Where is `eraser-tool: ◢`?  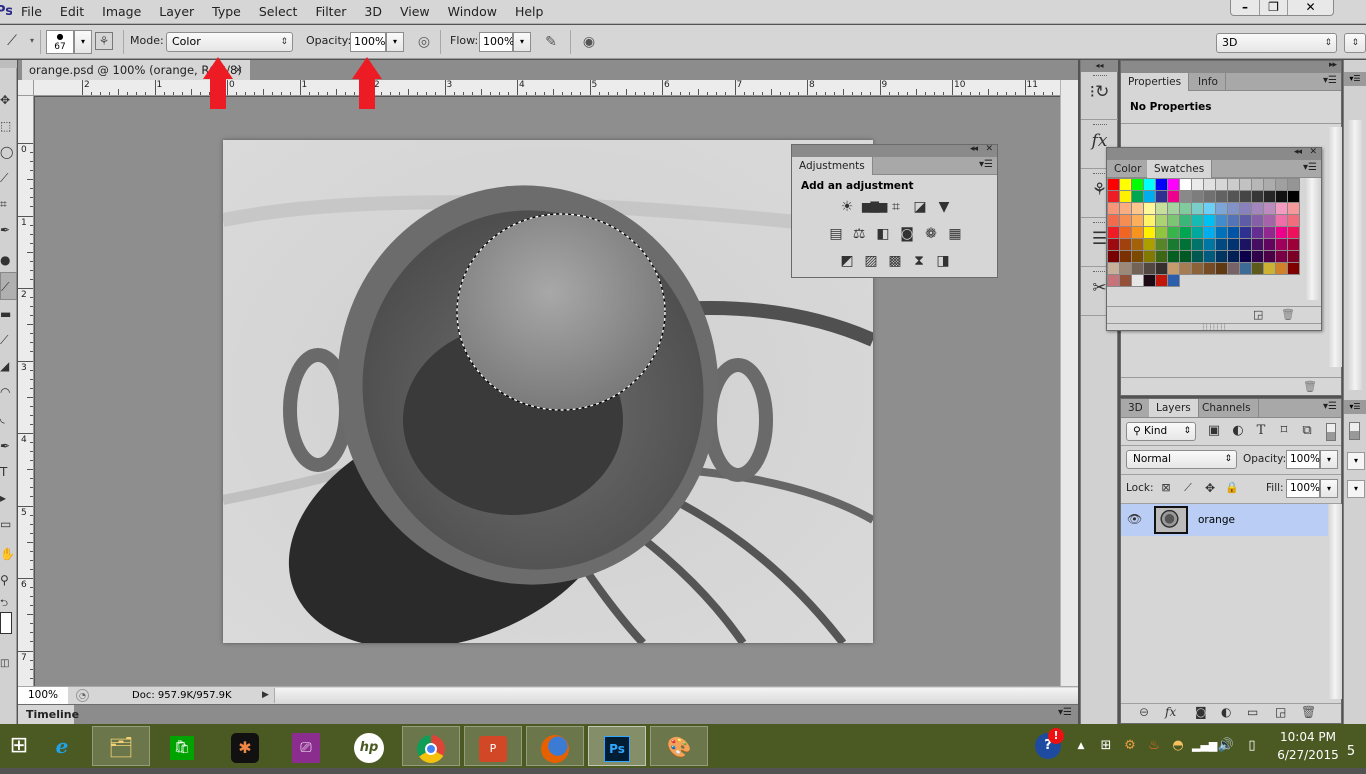
eraser-tool: ◢ is located at coordinates (8, 366).